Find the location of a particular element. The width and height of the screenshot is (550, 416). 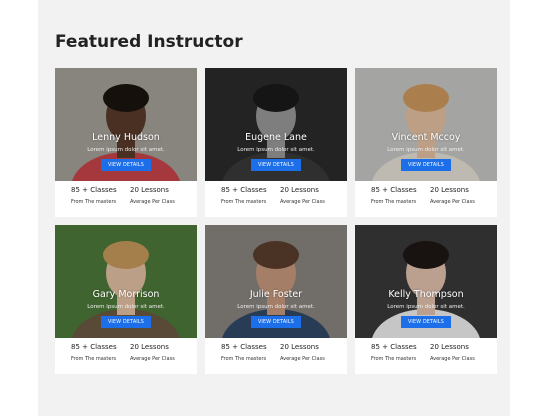

instructor-name: Lenny Hudson is located at coordinates (126, 137).